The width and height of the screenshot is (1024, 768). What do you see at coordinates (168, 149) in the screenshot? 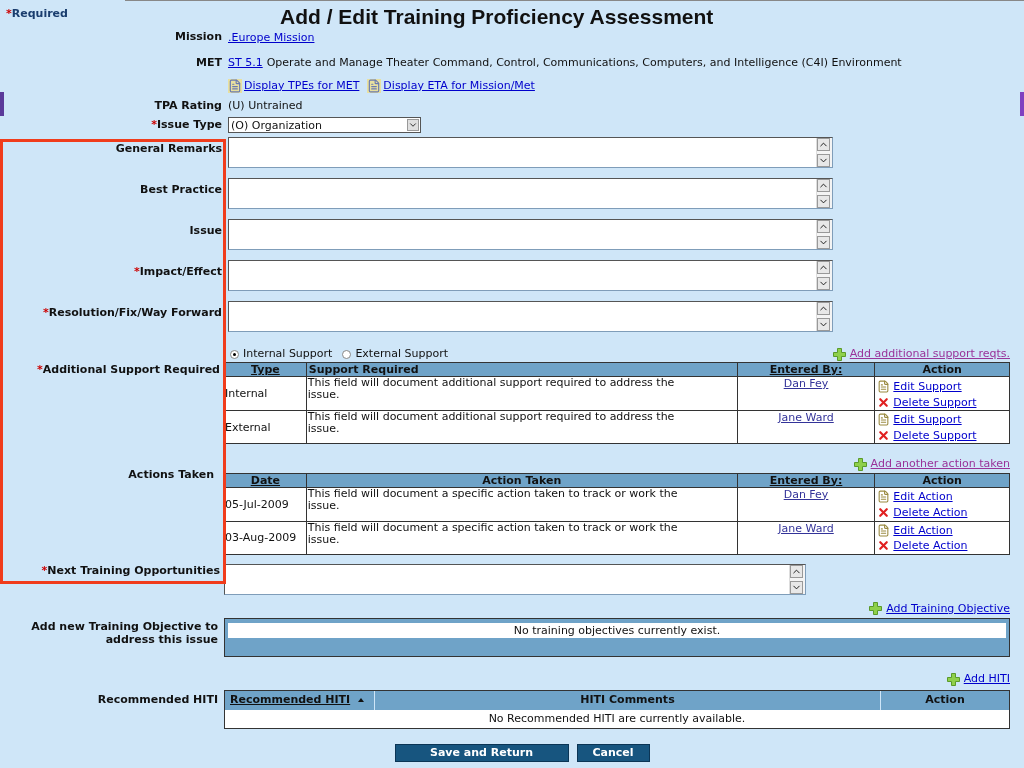
I see `field-label: General Remarks` at bounding box center [168, 149].